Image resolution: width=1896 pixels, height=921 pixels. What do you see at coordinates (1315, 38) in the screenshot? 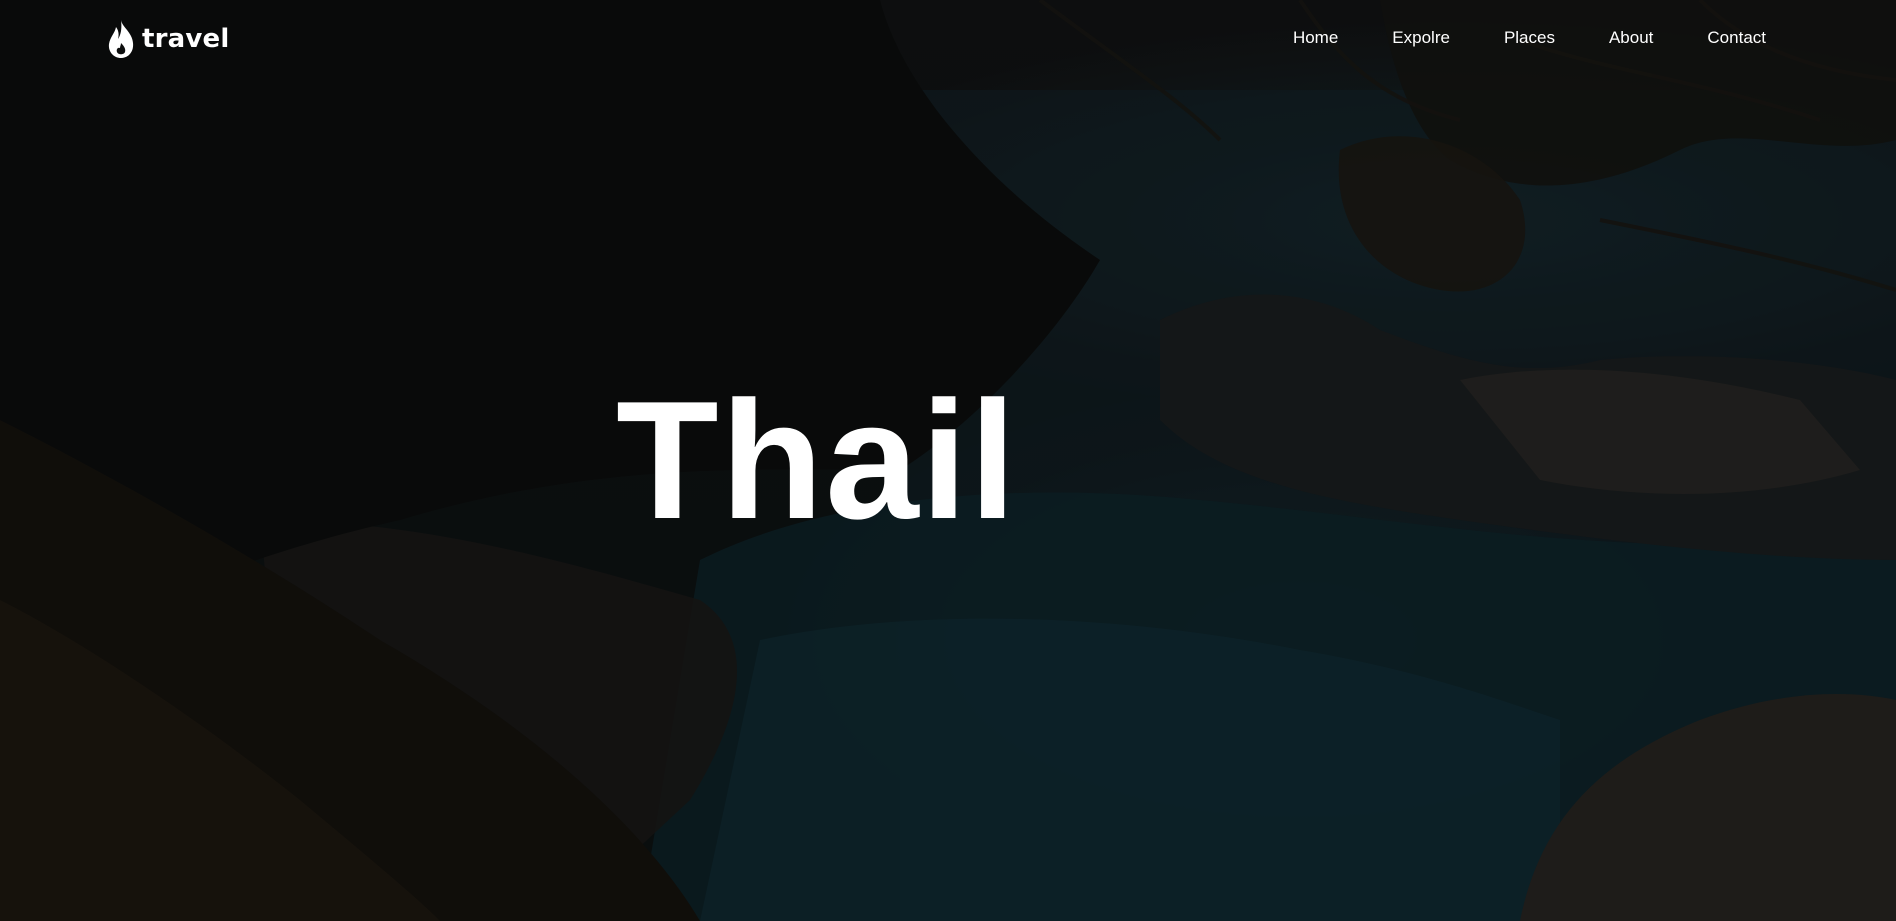
I see `nav-link-home: Home` at bounding box center [1315, 38].